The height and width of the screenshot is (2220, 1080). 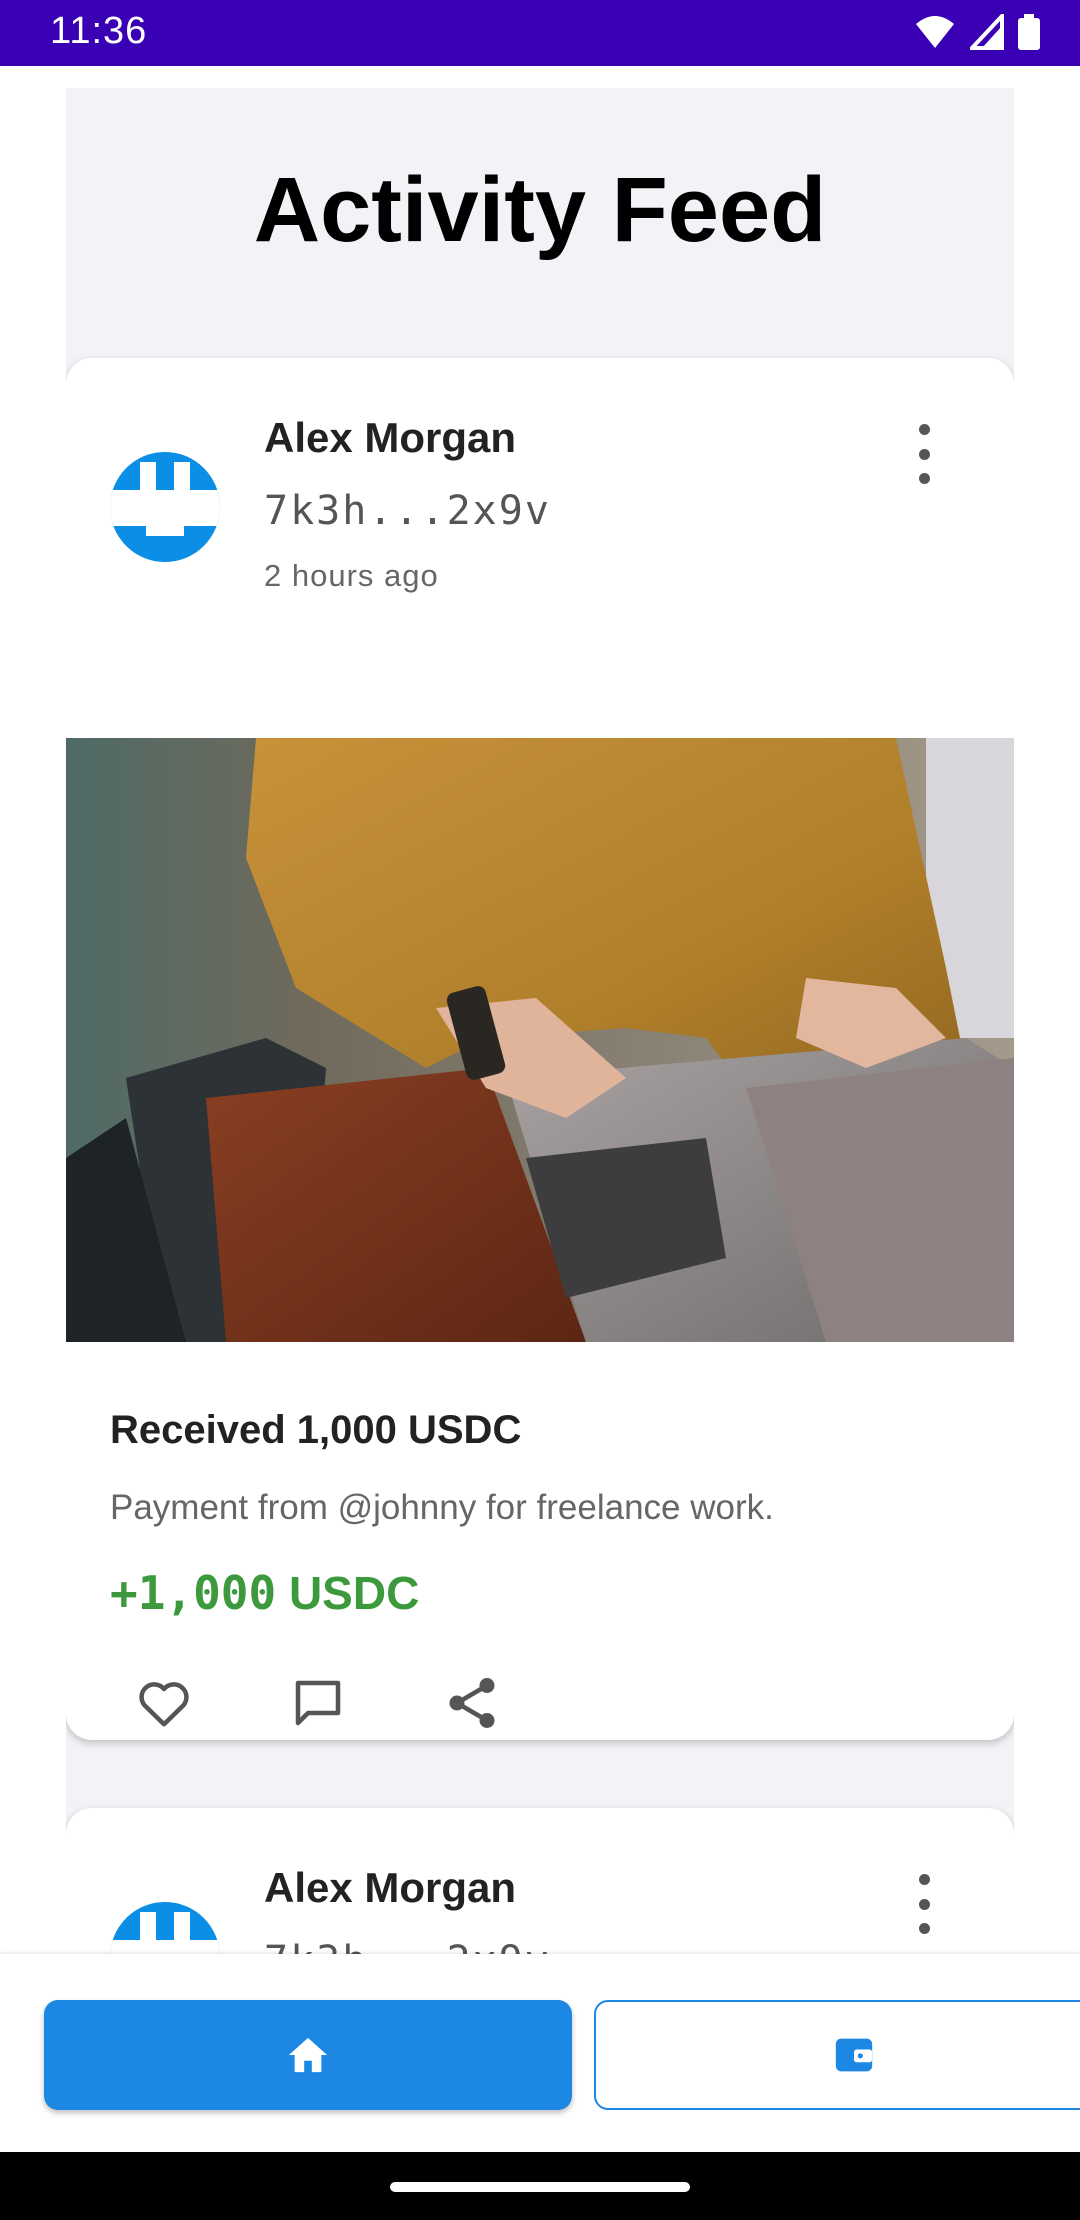 I want to click on home-icon, so click(x=308, y=2055).